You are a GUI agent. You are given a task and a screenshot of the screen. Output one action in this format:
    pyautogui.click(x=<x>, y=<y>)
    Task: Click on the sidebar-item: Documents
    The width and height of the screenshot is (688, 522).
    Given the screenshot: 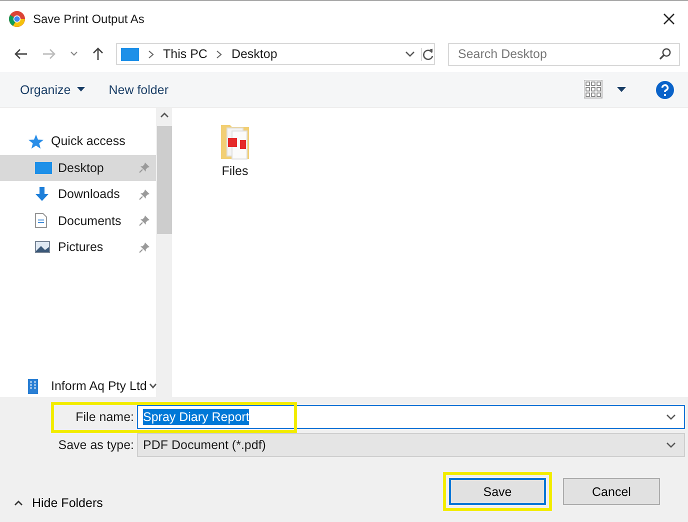 What is the action you would take?
    pyautogui.click(x=78, y=221)
    